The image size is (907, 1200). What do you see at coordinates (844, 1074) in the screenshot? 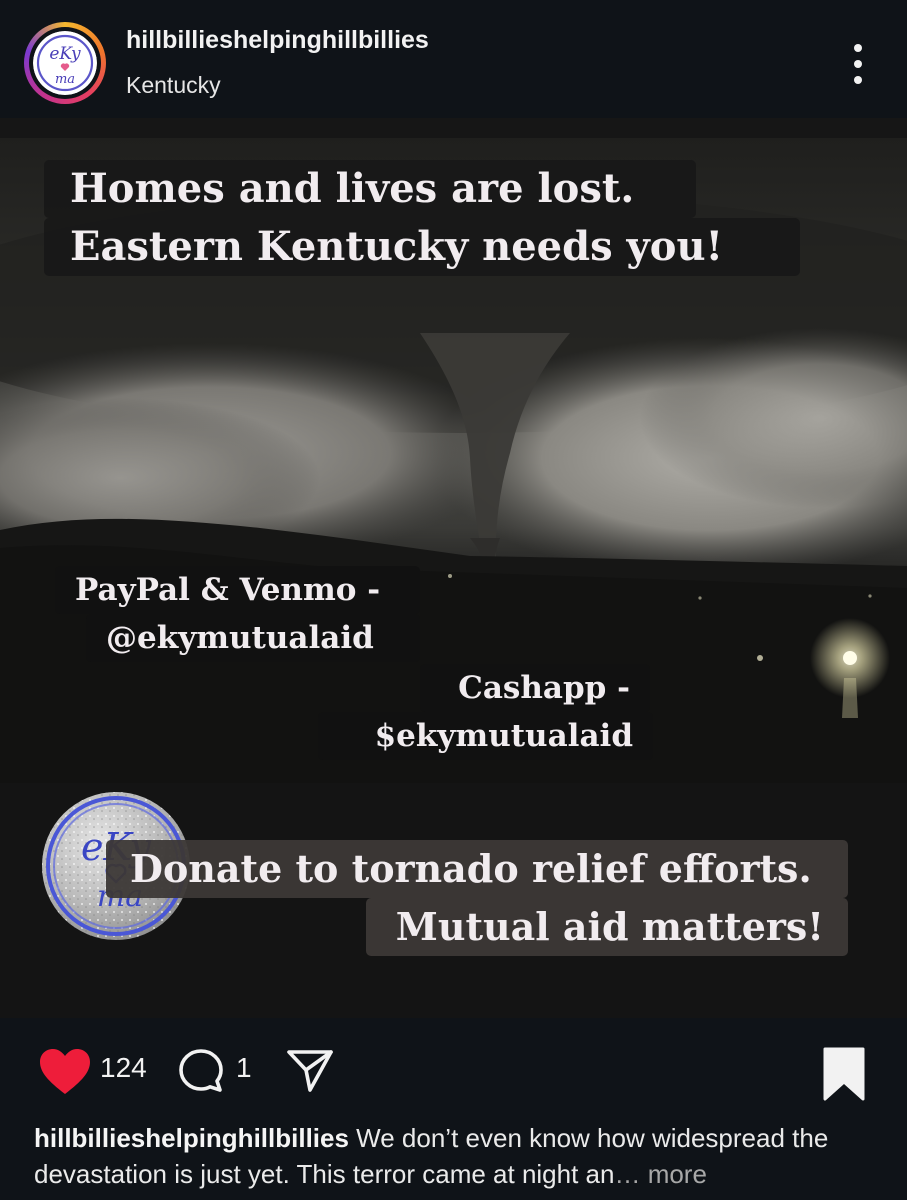
I see `bookmark-icon` at bounding box center [844, 1074].